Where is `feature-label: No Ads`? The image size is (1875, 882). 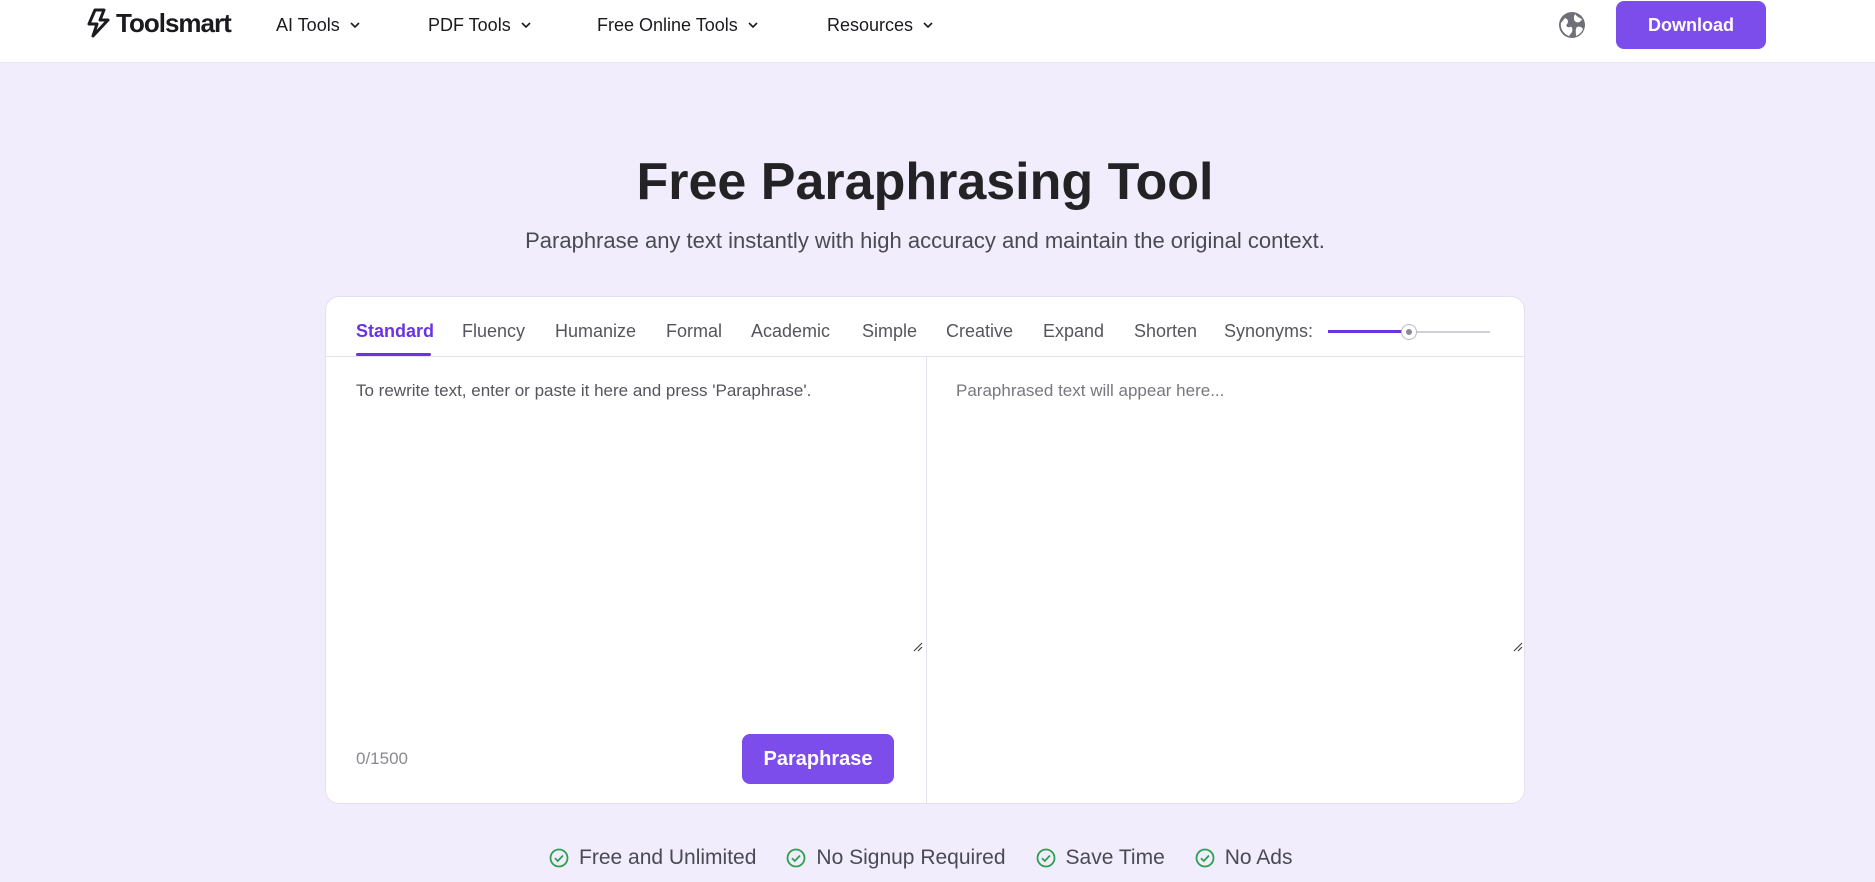
feature-label: No Ads is located at coordinates (1258, 857).